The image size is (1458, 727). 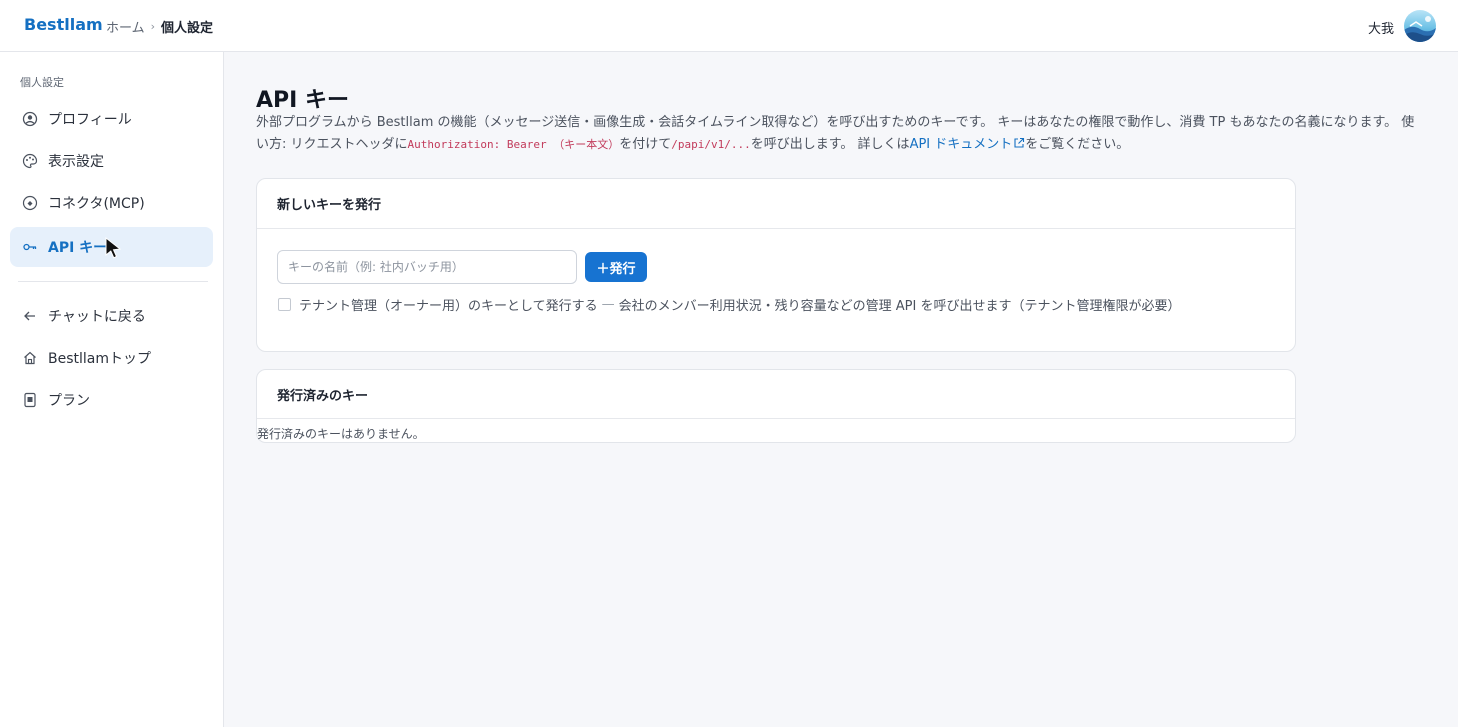 I want to click on key-icon, so click(x=30, y=247).